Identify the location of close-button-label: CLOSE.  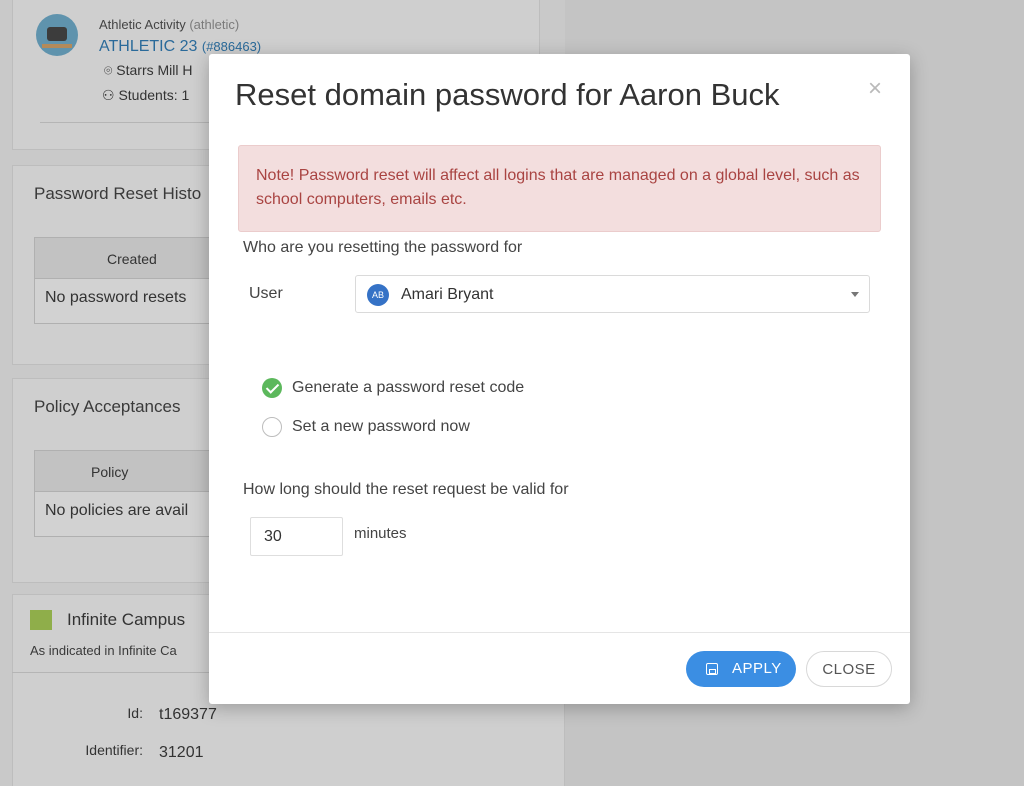
(849, 669).